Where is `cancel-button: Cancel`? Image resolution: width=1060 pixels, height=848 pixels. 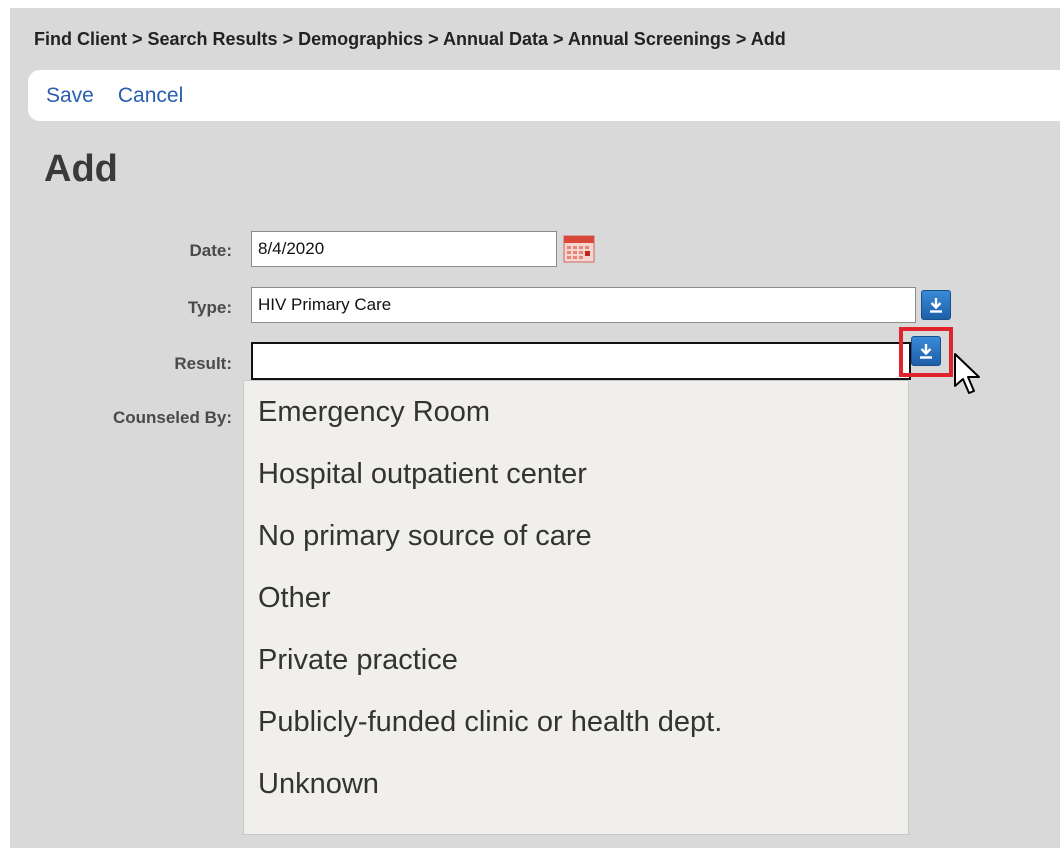 cancel-button: Cancel is located at coordinates (150, 96).